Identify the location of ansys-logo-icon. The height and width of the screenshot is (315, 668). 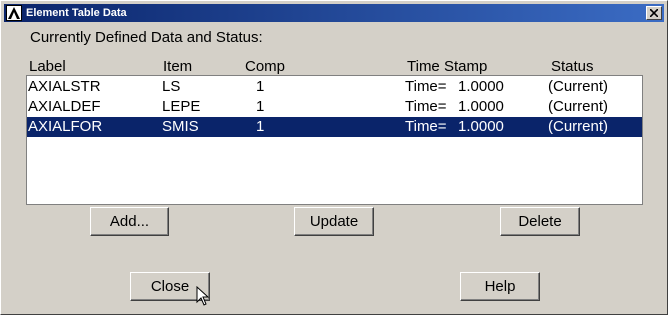
(14, 13).